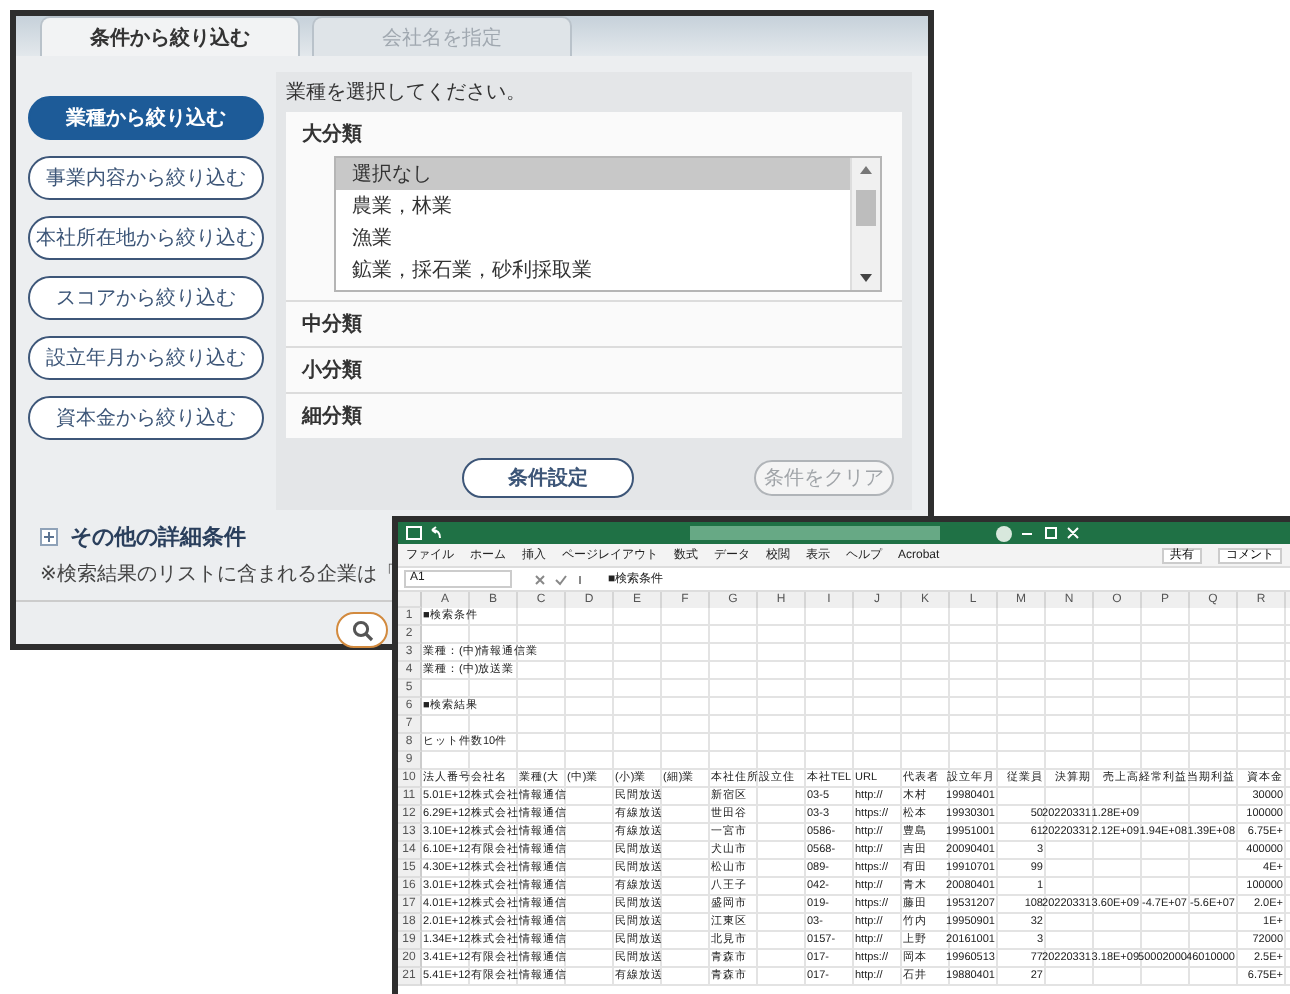 This screenshot has width=1290, height=994. I want to click on scroll-down-icon, so click(866, 278).